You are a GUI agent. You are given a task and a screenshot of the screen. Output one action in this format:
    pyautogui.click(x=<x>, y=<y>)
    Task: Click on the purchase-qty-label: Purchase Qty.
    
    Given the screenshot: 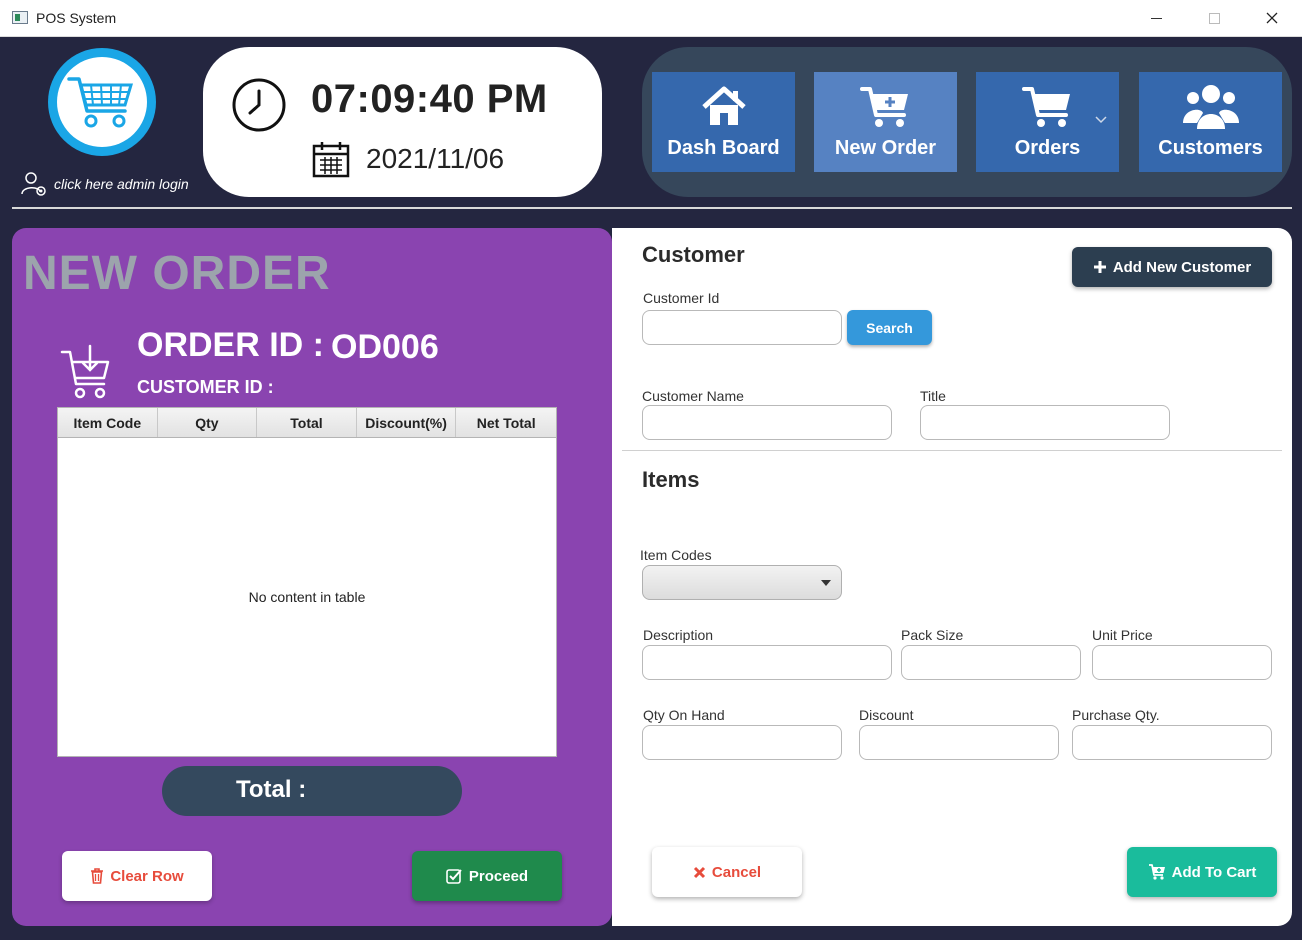 What is the action you would take?
    pyautogui.click(x=1116, y=715)
    